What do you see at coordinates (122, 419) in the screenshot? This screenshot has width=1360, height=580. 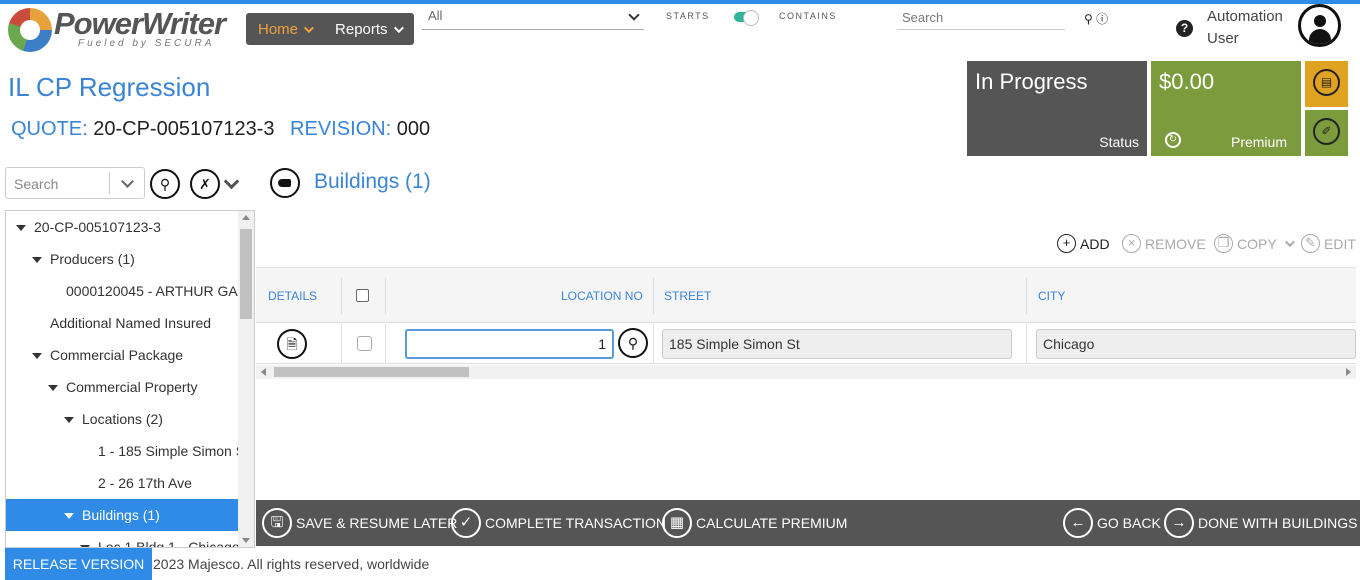 I see `tree-item: Locations (2)` at bounding box center [122, 419].